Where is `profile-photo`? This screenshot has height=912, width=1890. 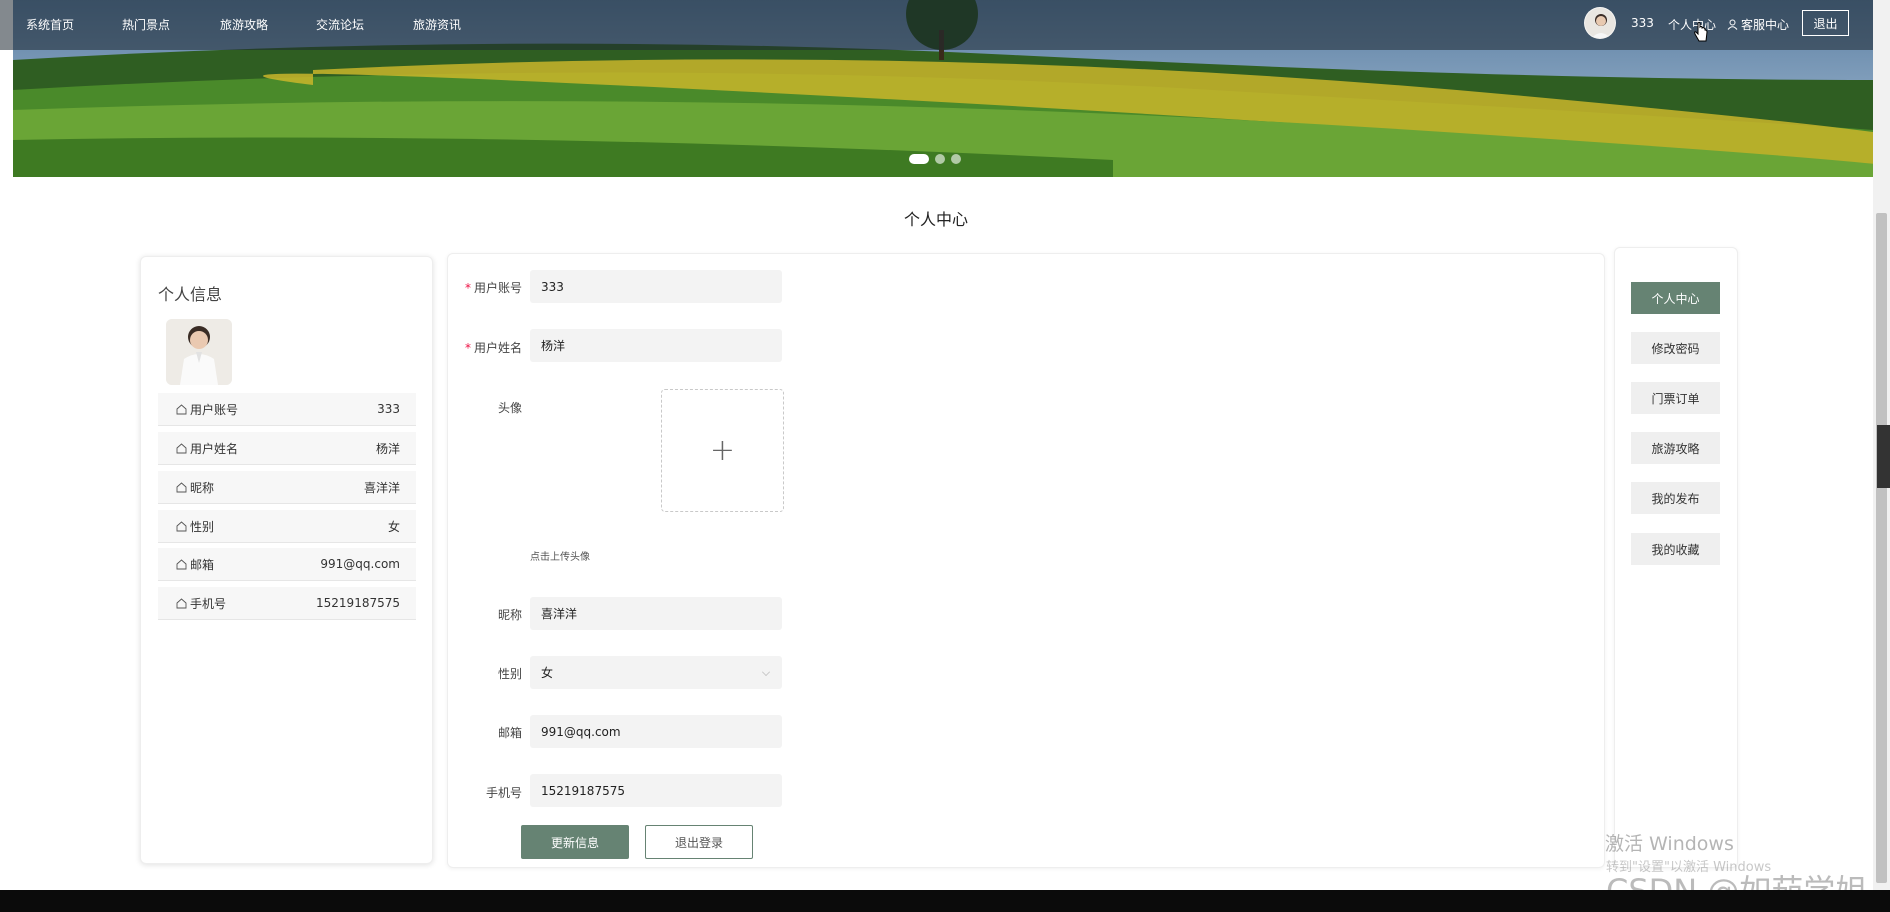
profile-photo is located at coordinates (199, 352).